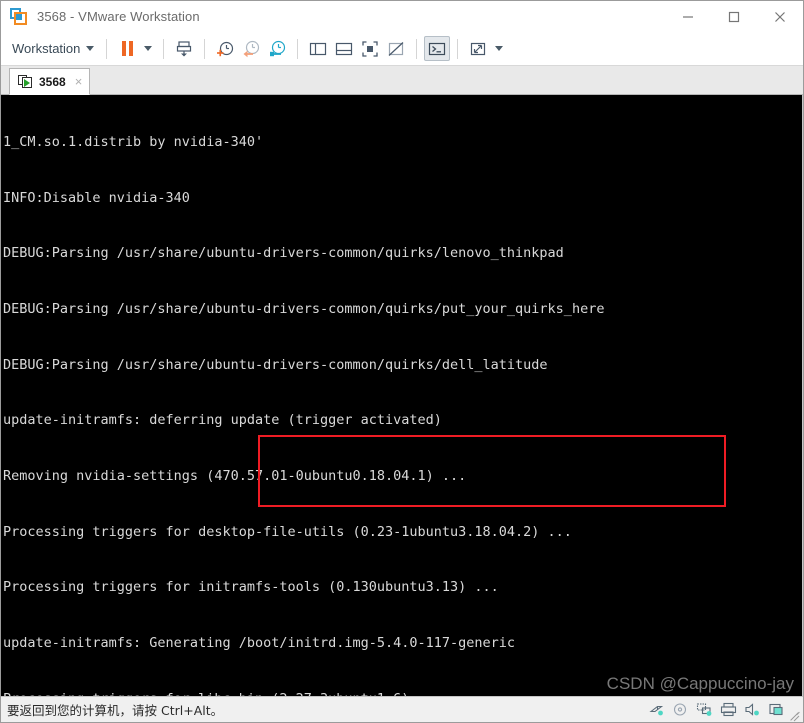  Describe the element at coordinates (752, 709) in the screenshot. I see `sound-card-icon` at that location.